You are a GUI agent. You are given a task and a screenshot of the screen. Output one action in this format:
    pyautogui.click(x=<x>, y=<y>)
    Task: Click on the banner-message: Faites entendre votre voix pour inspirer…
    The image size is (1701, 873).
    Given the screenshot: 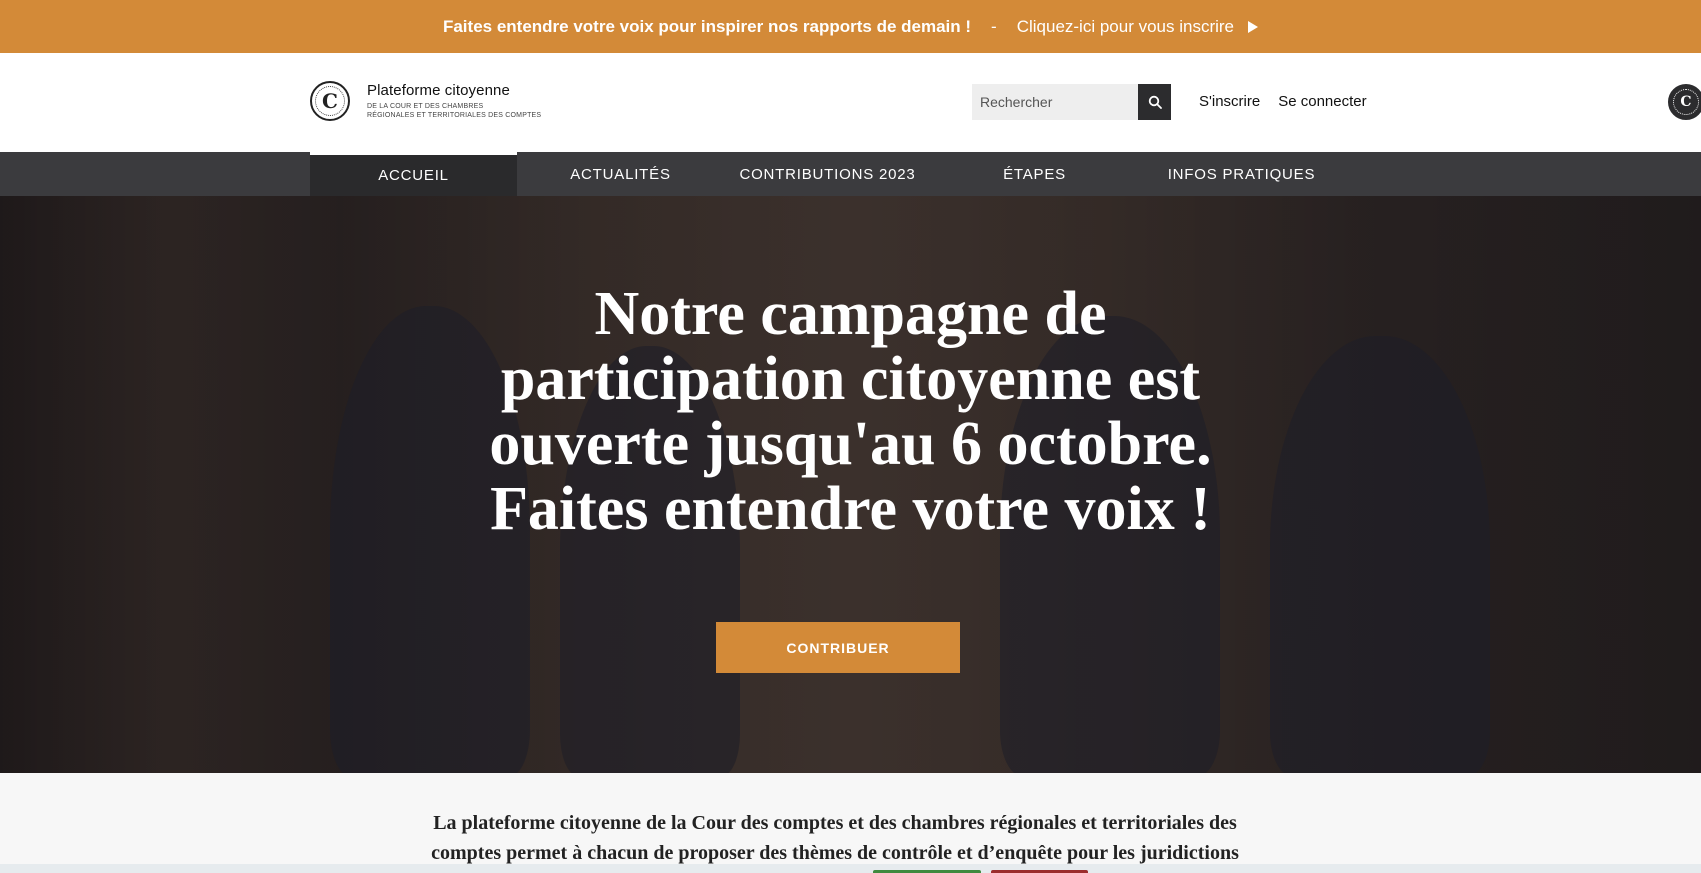 What is the action you would take?
    pyautogui.click(x=707, y=26)
    